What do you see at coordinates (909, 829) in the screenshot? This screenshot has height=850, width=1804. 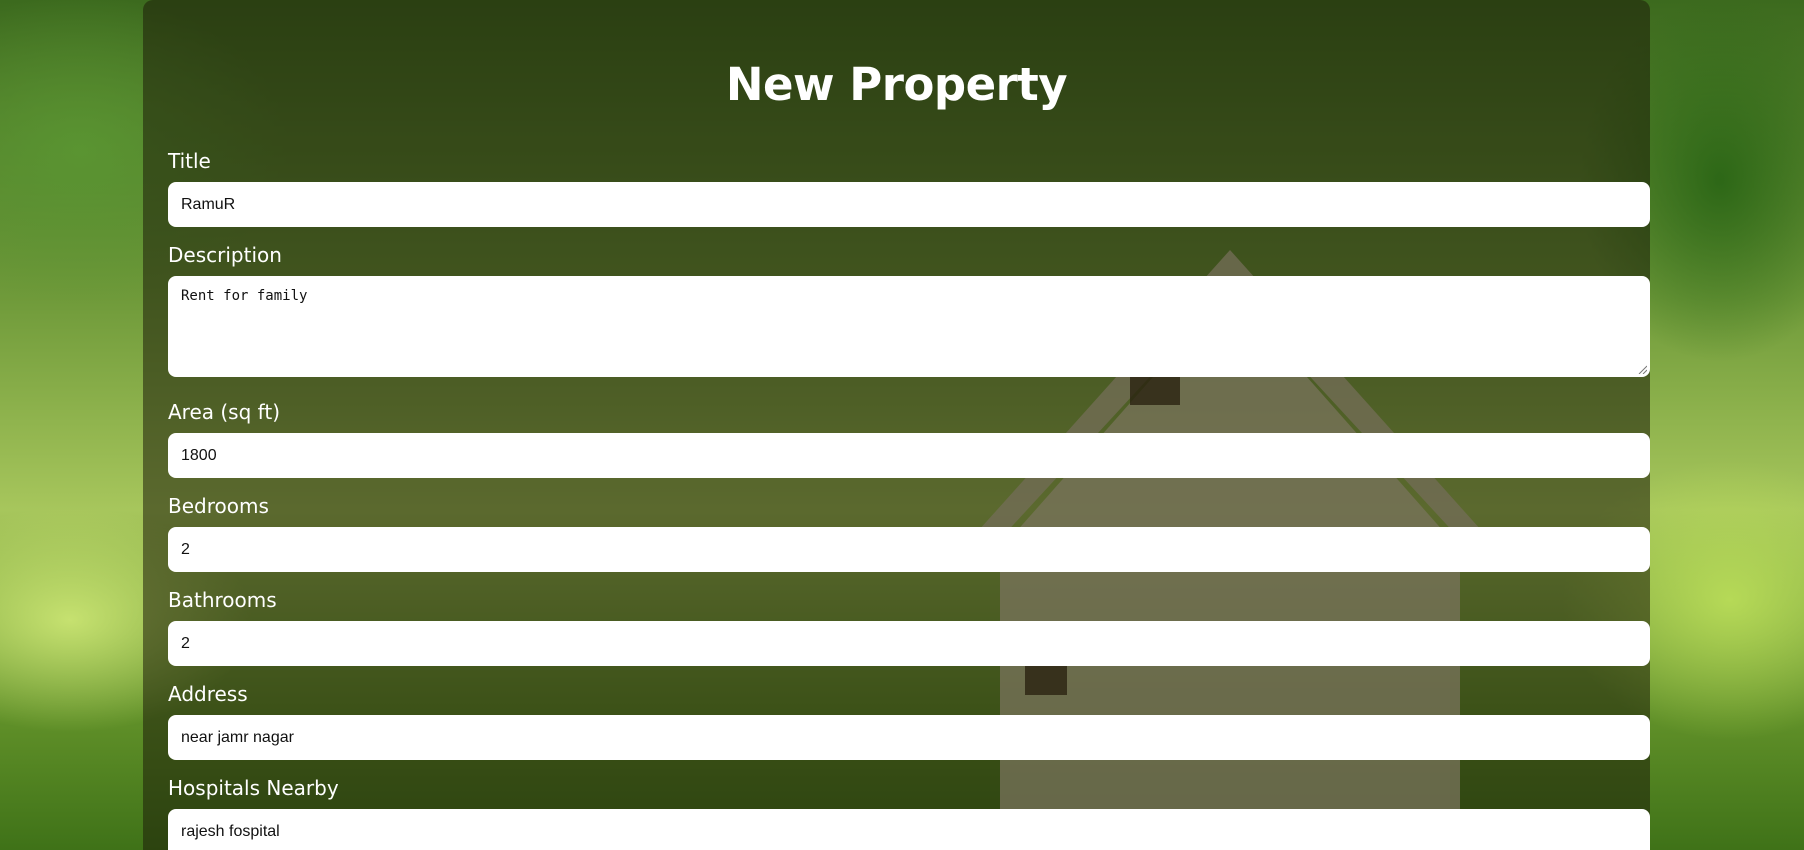 I see `hospitals-nearby-input: rajesh fospital` at bounding box center [909, 829].